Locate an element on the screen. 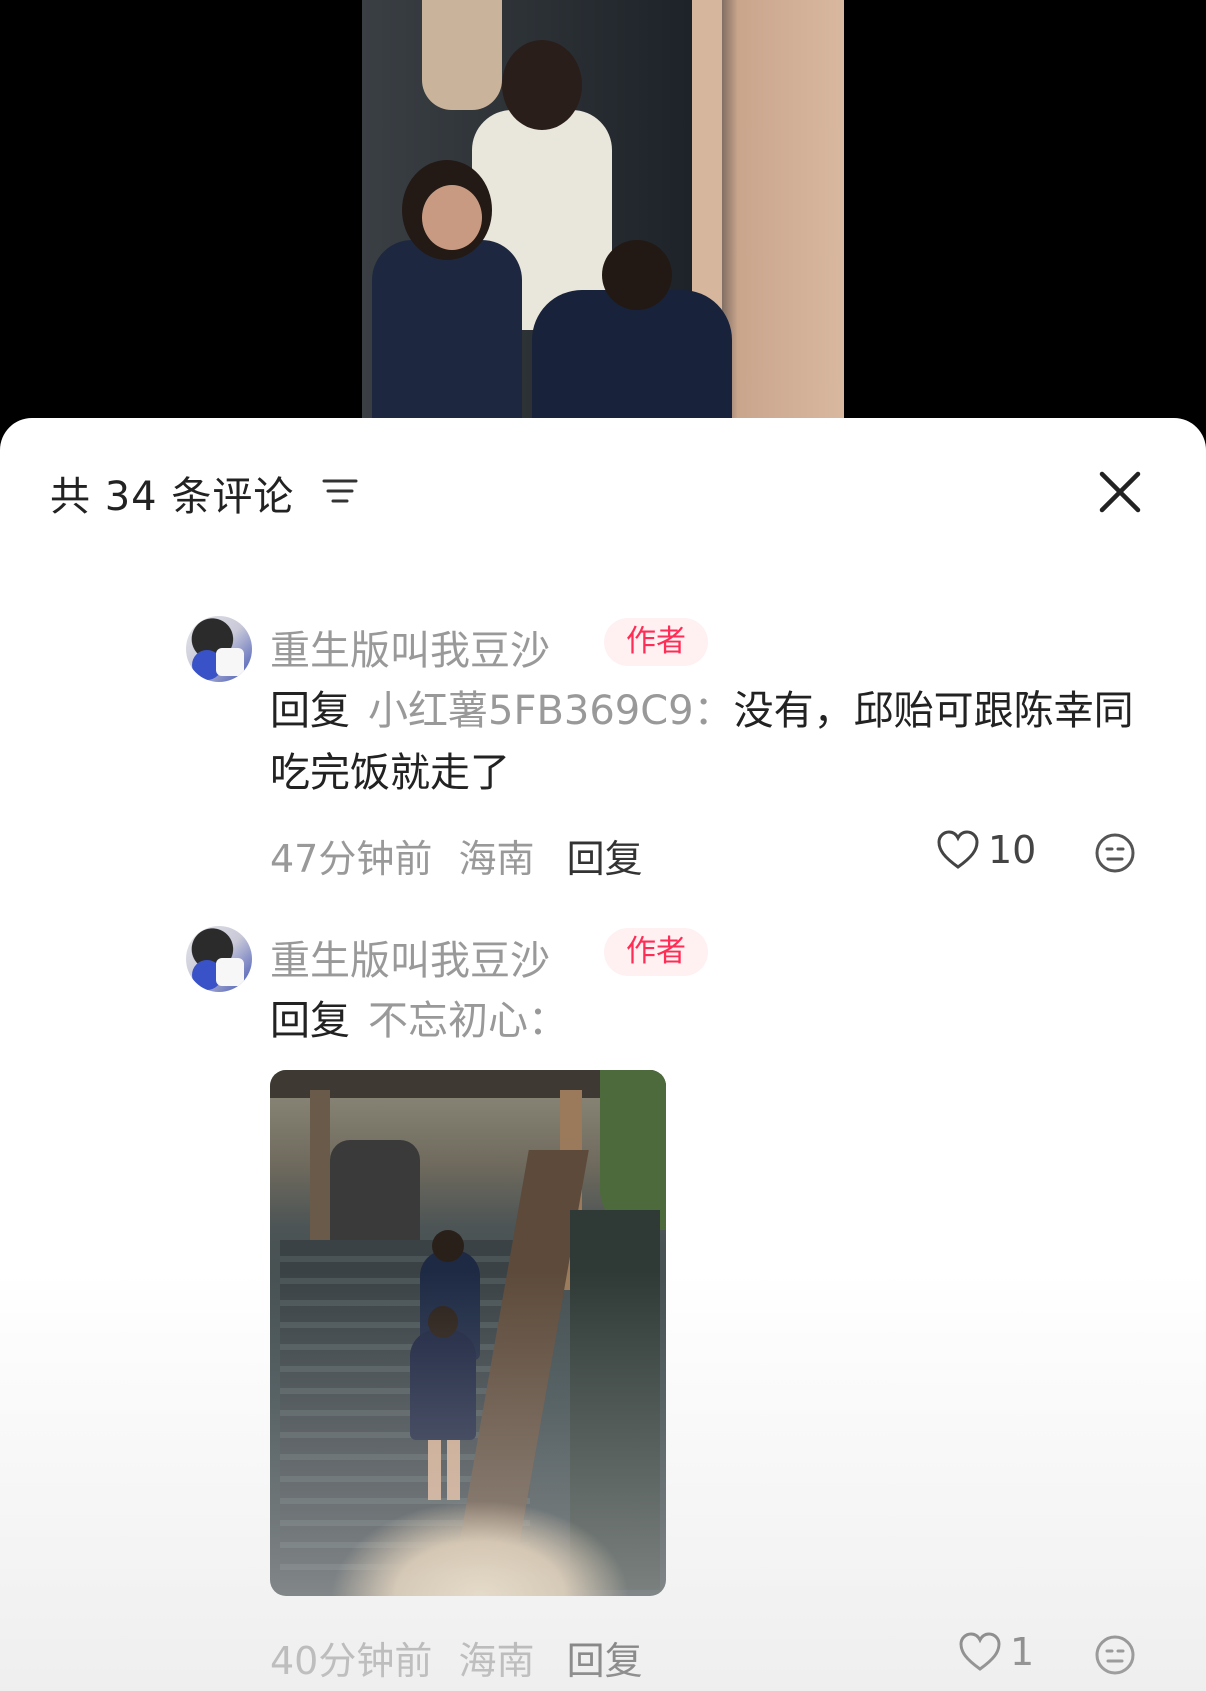 This screenshot has width=1206, height=1691. reply-target-user: 不忘初心： is located at coordinates (468, 1021).